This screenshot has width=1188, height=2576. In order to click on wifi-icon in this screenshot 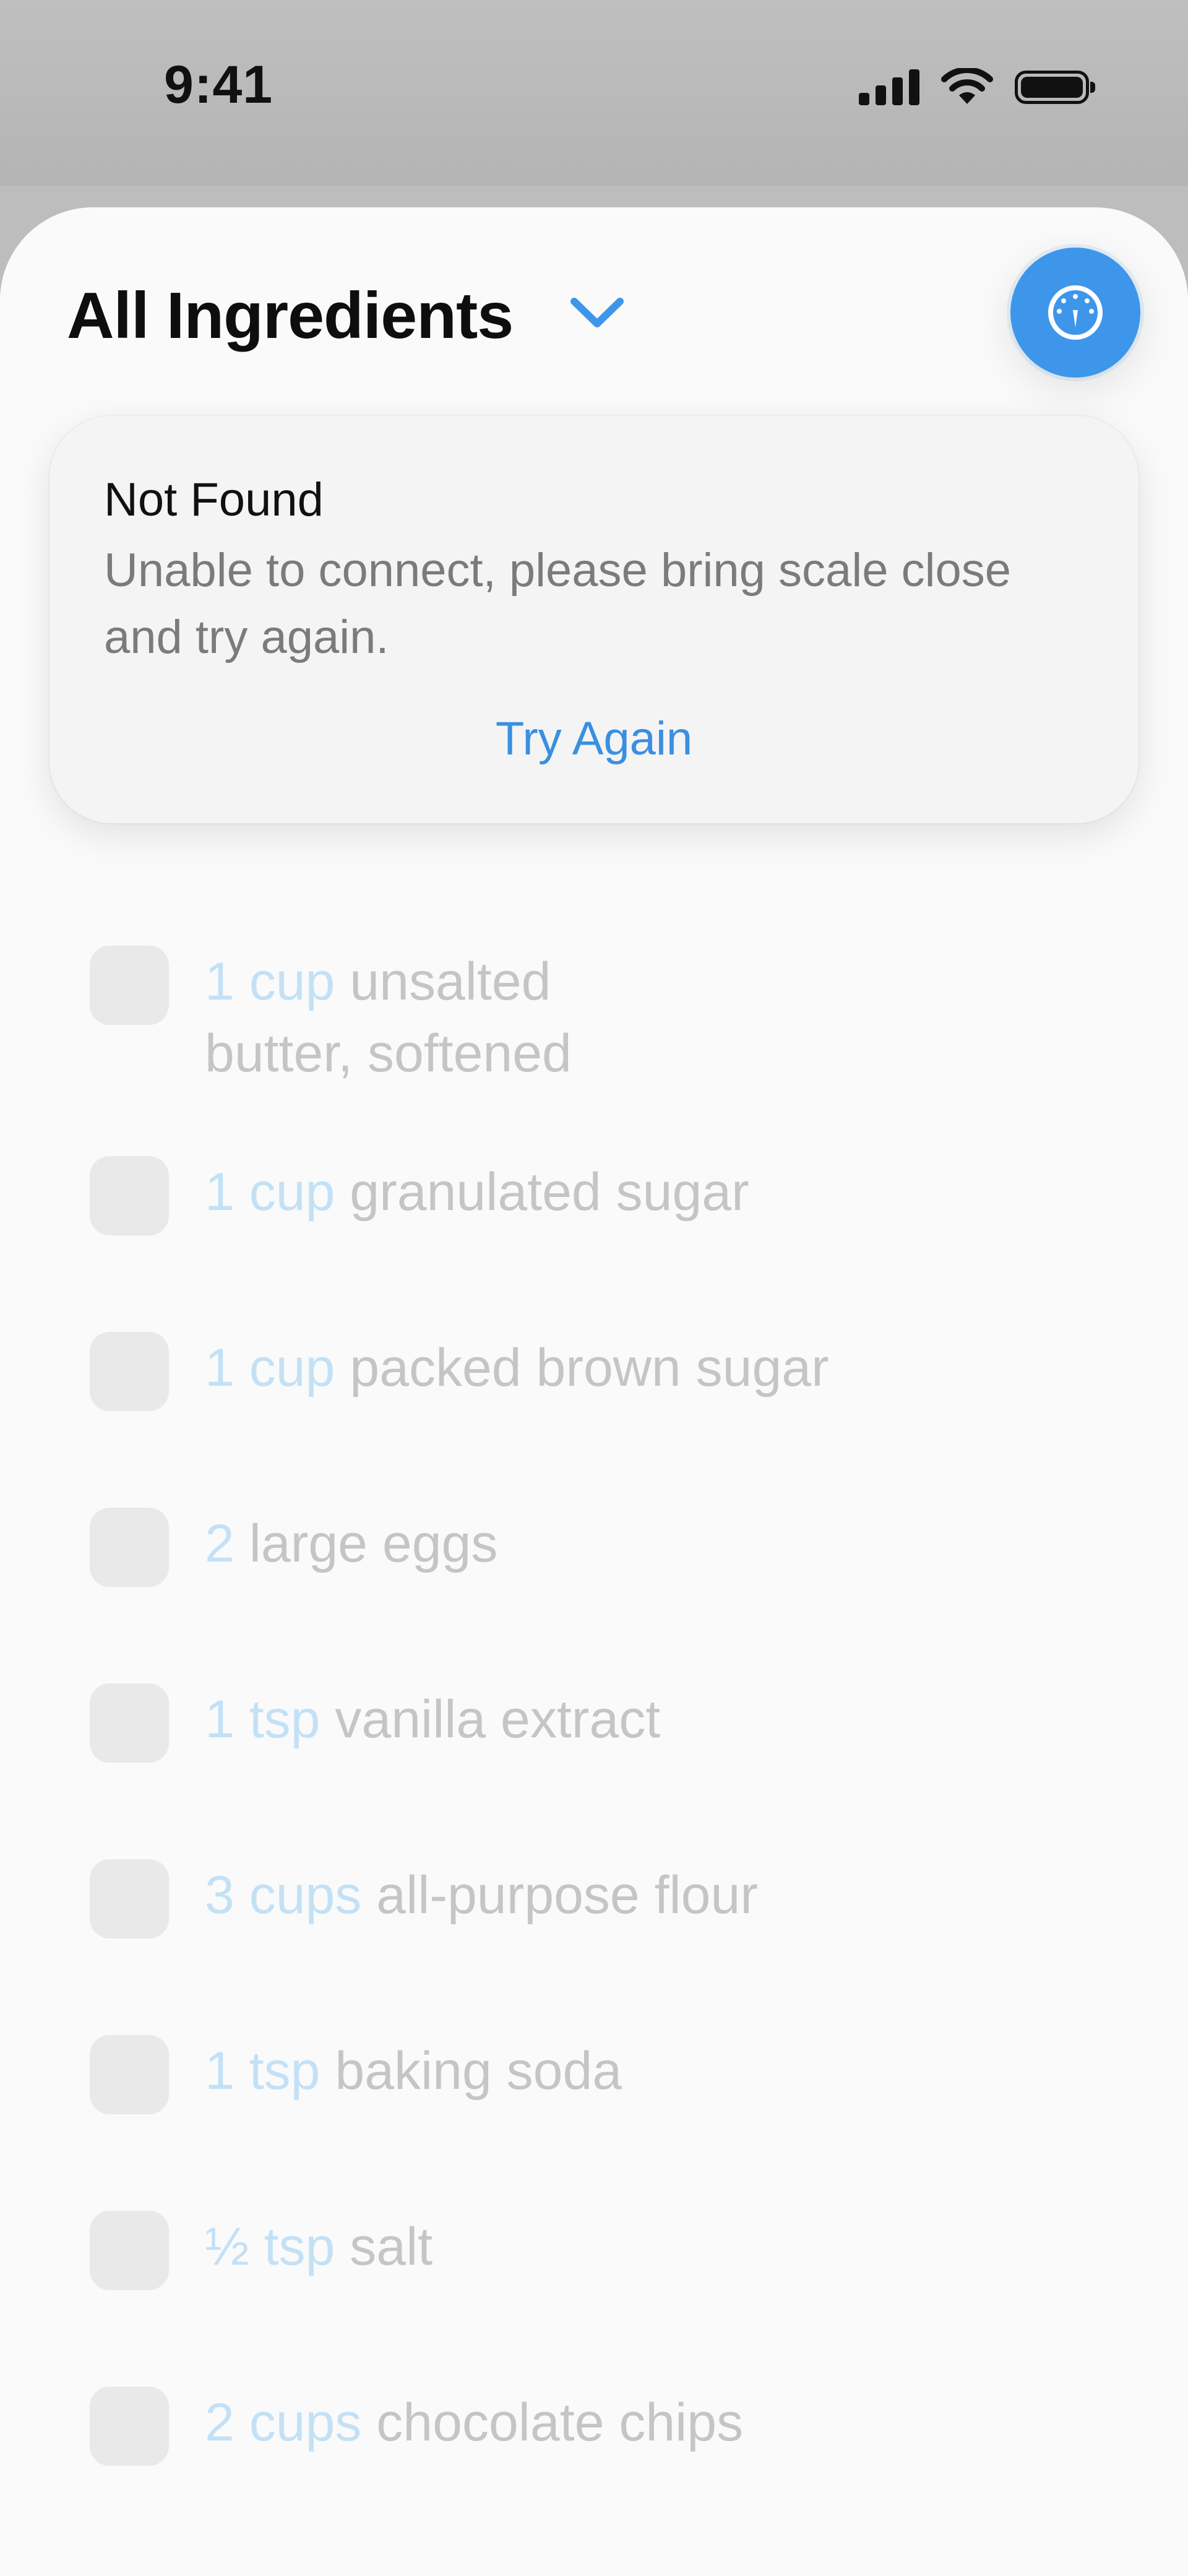, I will do `click(967, 86)`.